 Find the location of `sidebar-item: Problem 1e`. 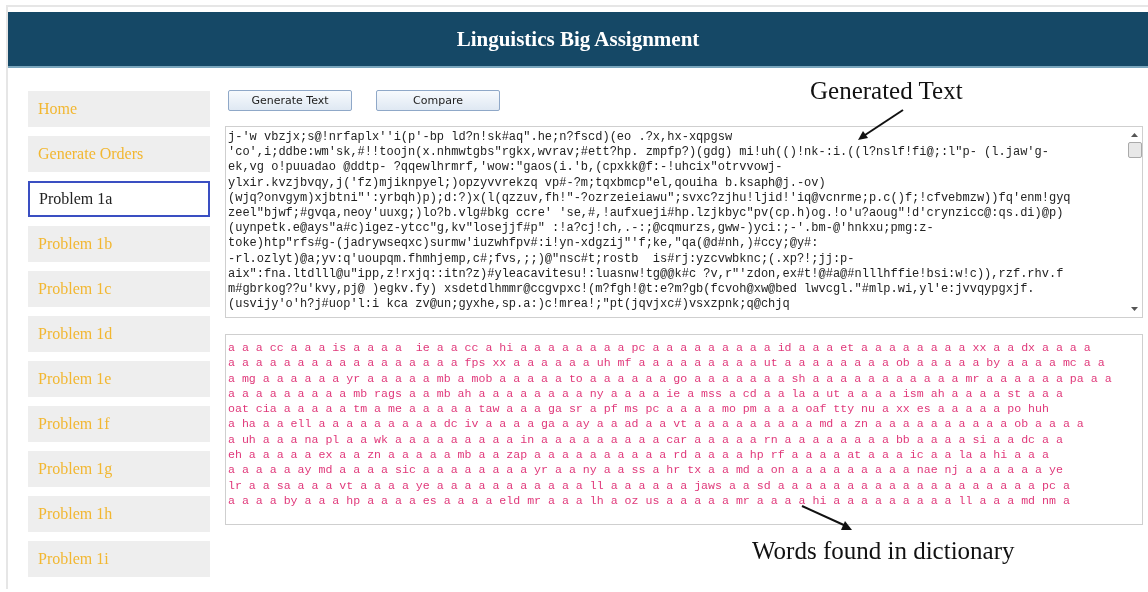

sidebar-item: Problem 1e is located at coordinates (119, 379).